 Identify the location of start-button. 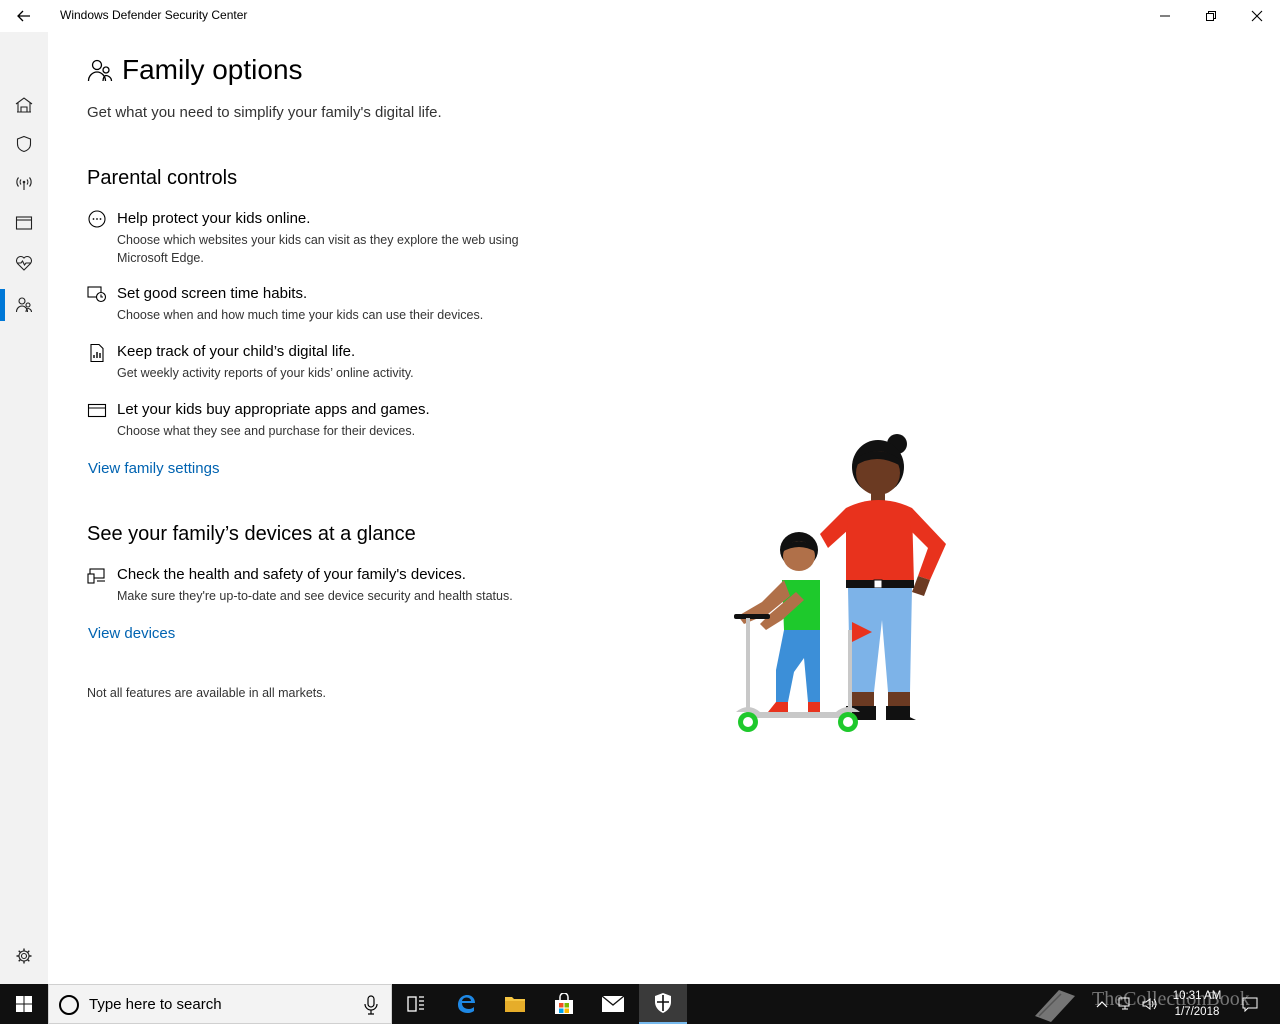
(24, 1004).